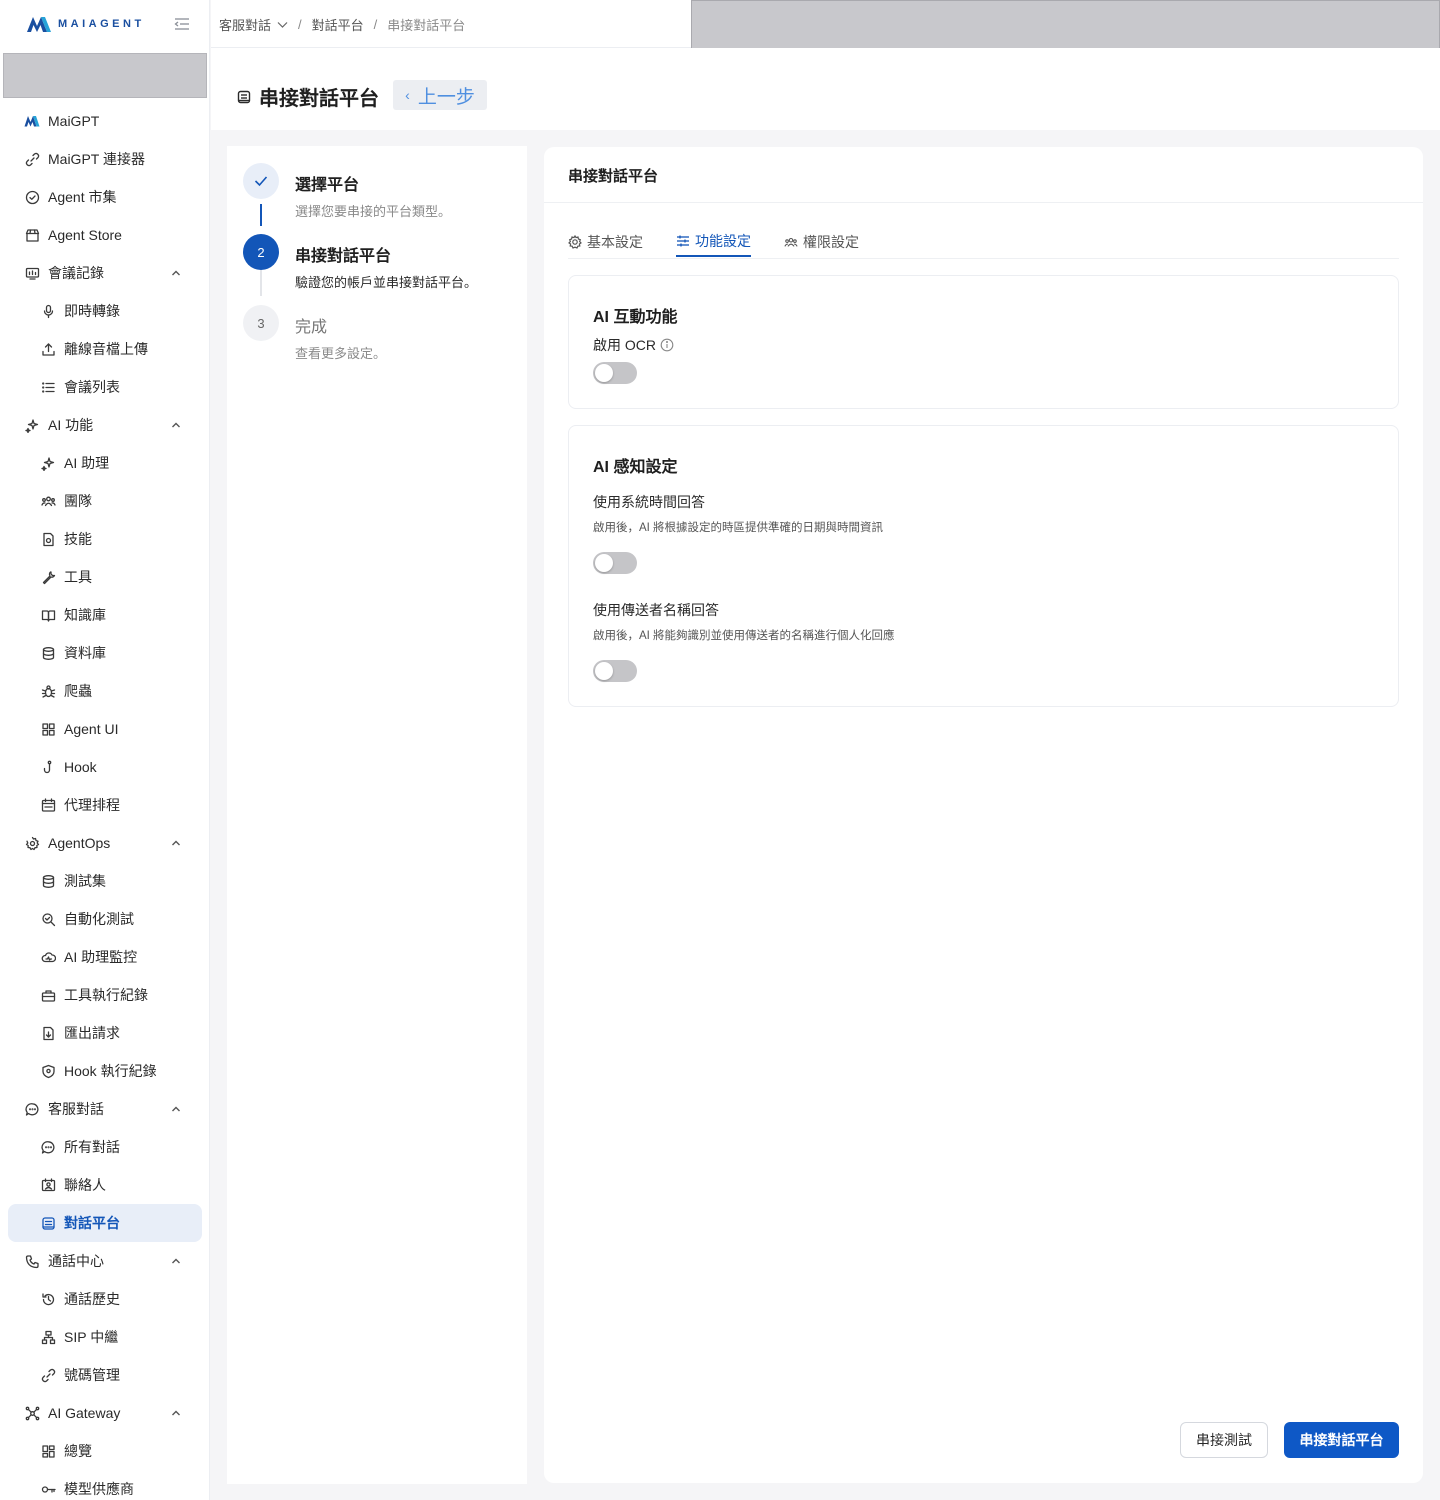  I want to click on sidebar-item: AI 助理監控, so click(105, 957).